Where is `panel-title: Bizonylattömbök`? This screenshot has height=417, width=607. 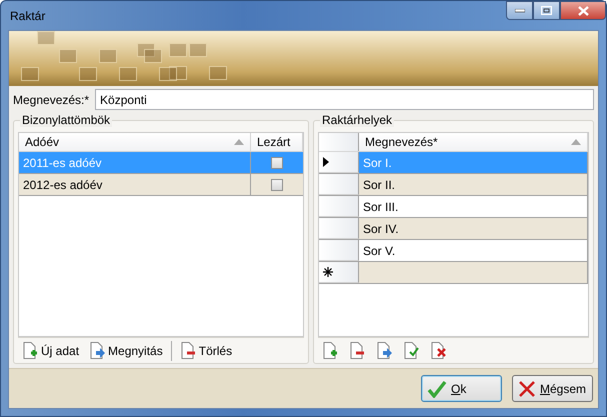 panel-title: Bizonylattömbök is located at coordinates (66, 120).